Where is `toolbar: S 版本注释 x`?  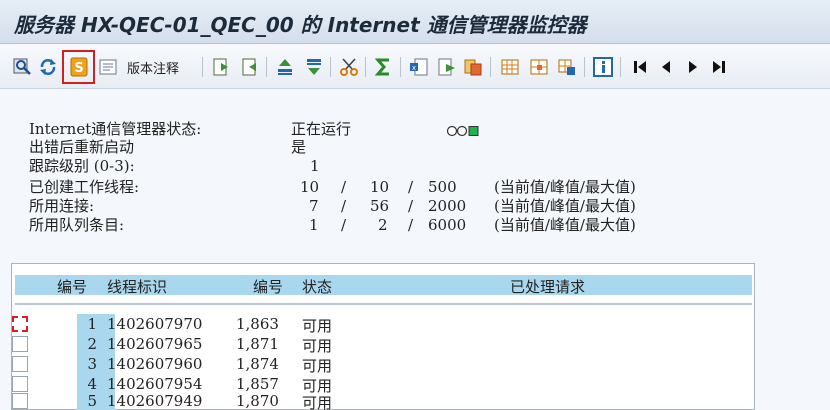 toolbar: S 版本注释 x is located at coordinates (415, 67).